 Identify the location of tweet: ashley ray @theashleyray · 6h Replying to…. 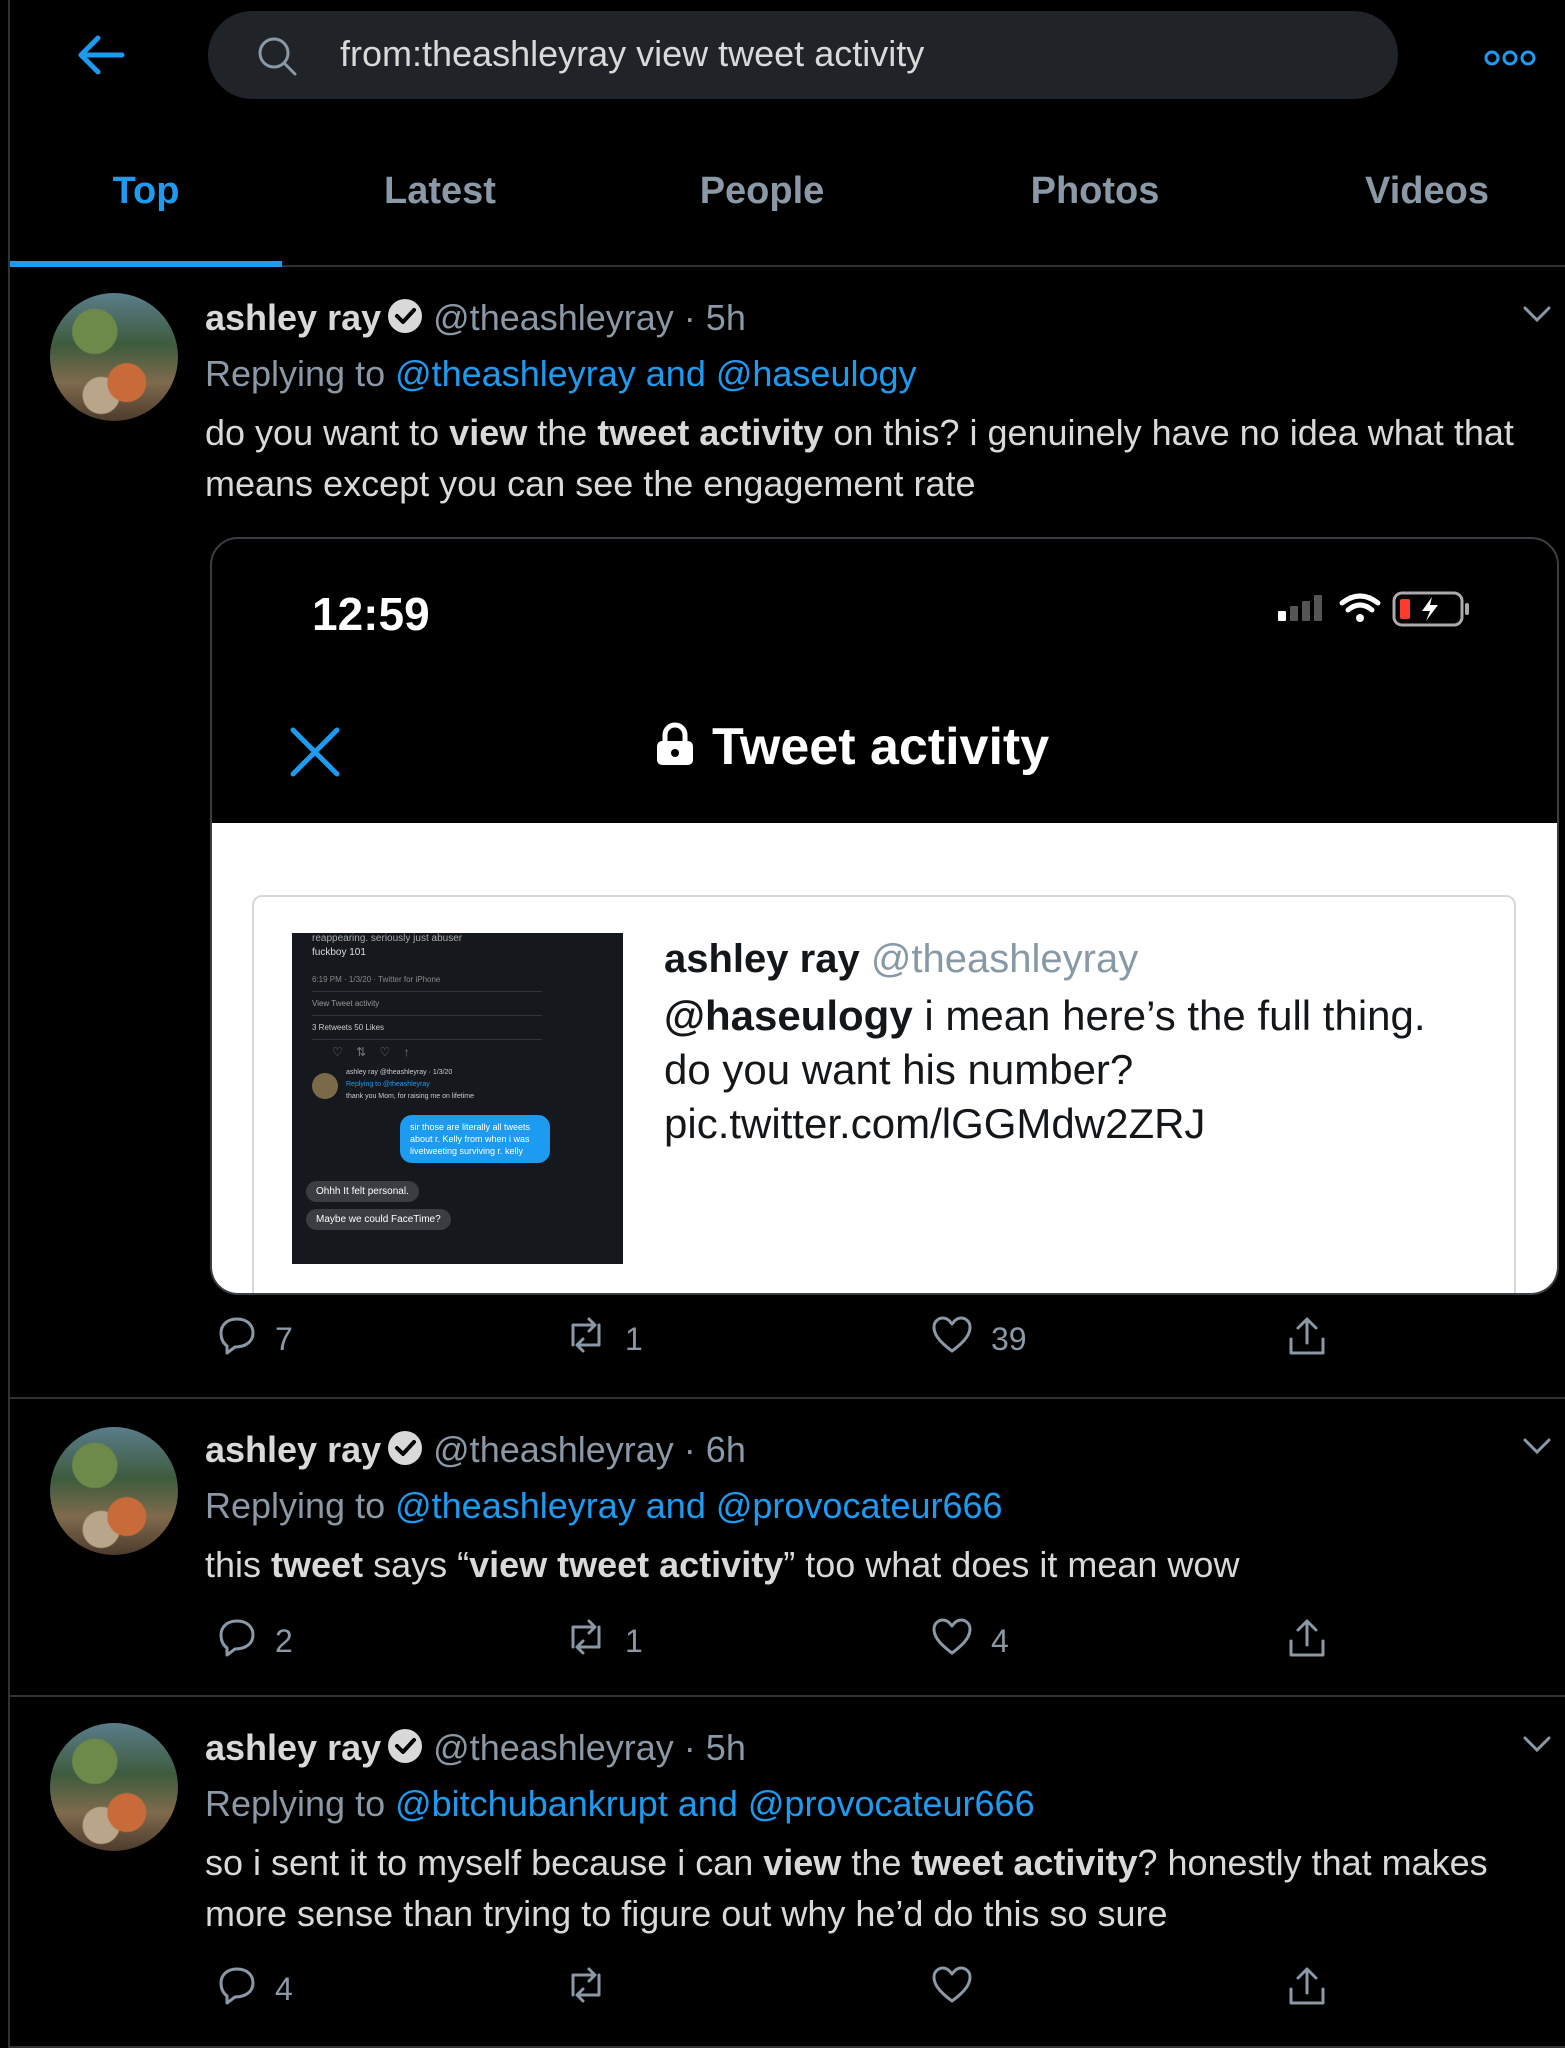
(787, 1548).